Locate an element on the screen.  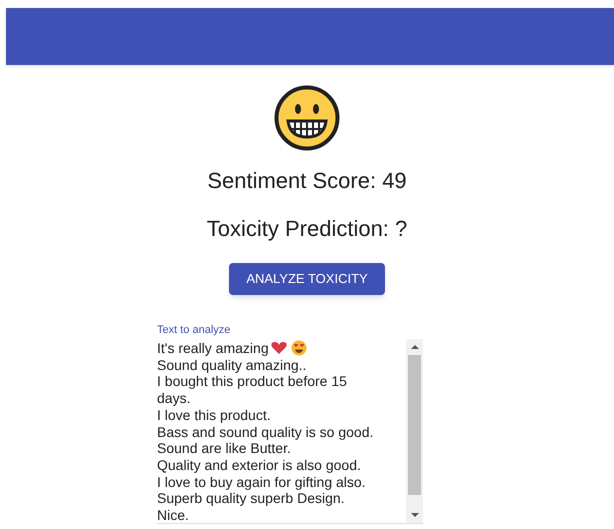
scroll-up-icon is located at coordinates (414, 347).